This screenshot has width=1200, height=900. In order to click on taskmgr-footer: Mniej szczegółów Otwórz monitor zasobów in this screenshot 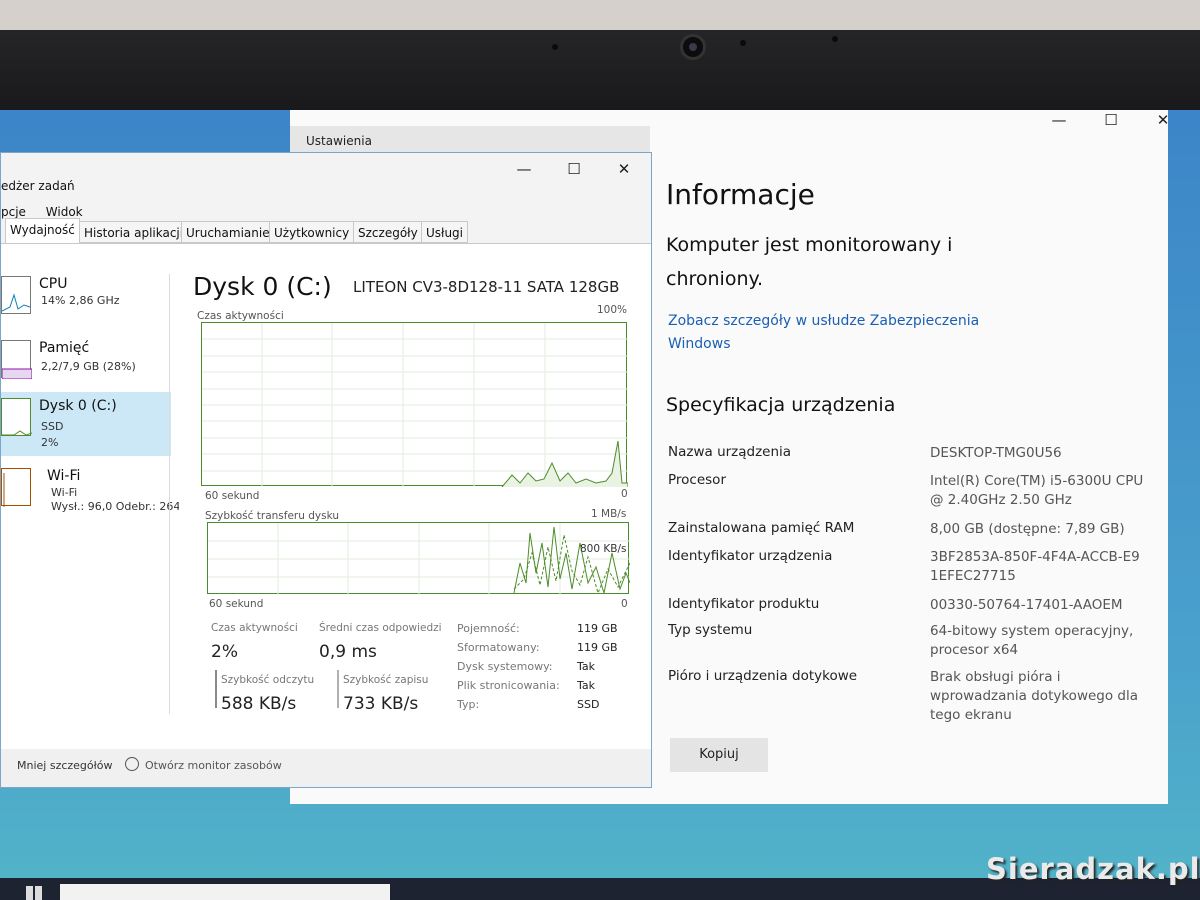, I will do `click(326, 768)`.